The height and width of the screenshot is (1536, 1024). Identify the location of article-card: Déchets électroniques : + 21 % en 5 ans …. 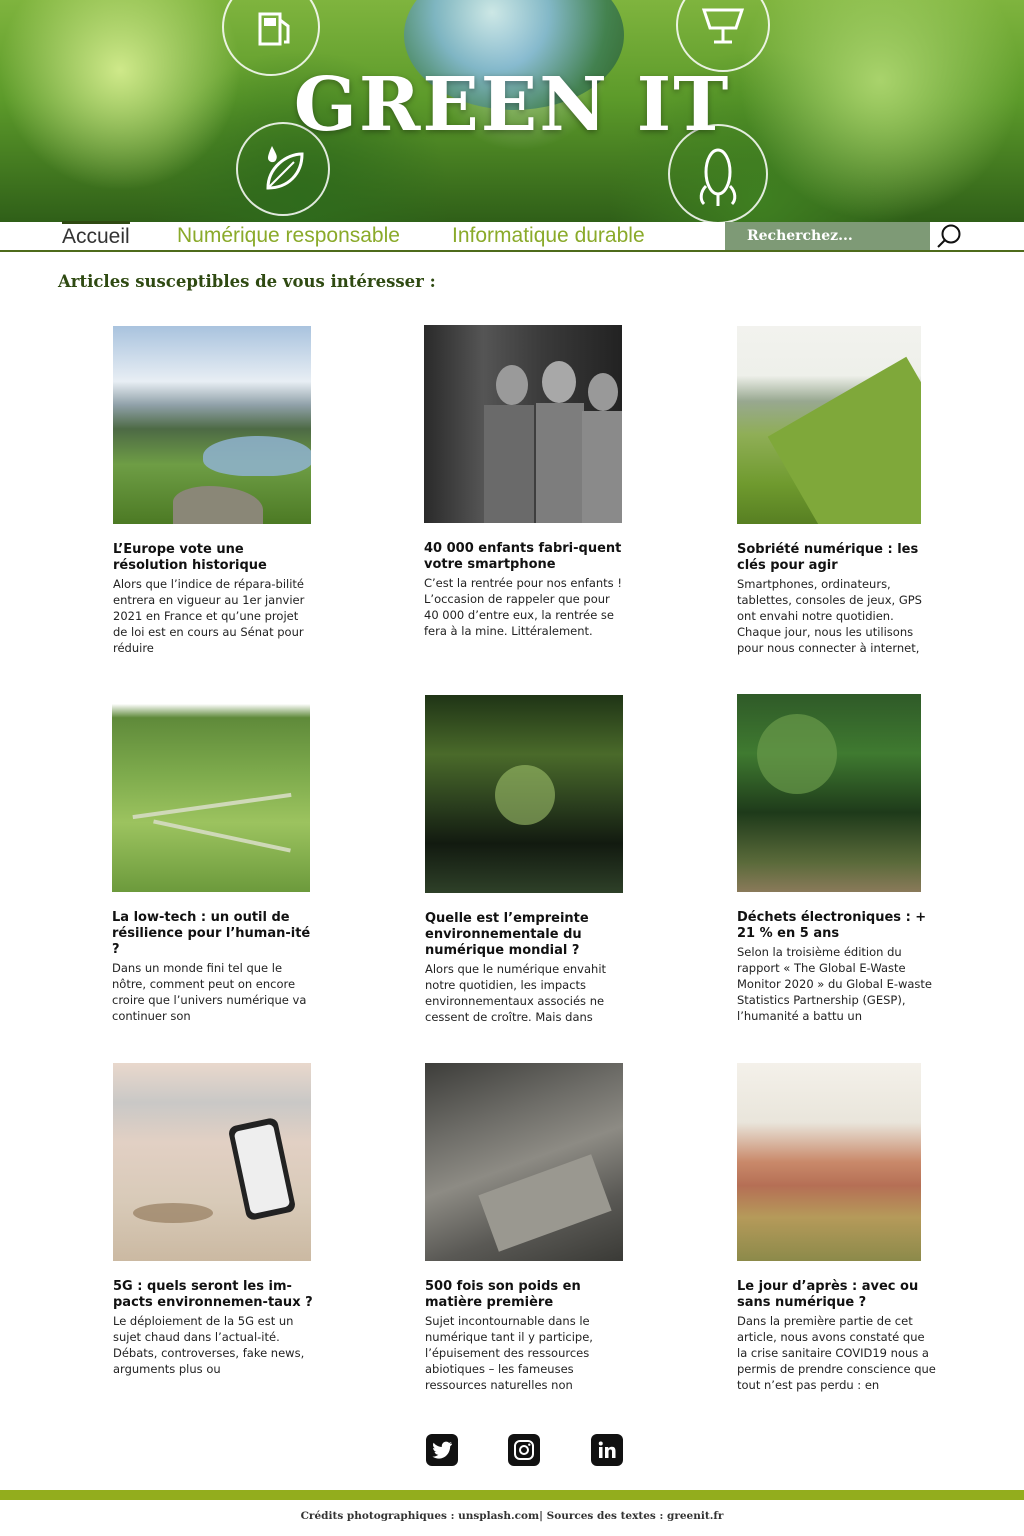
(837, 859).